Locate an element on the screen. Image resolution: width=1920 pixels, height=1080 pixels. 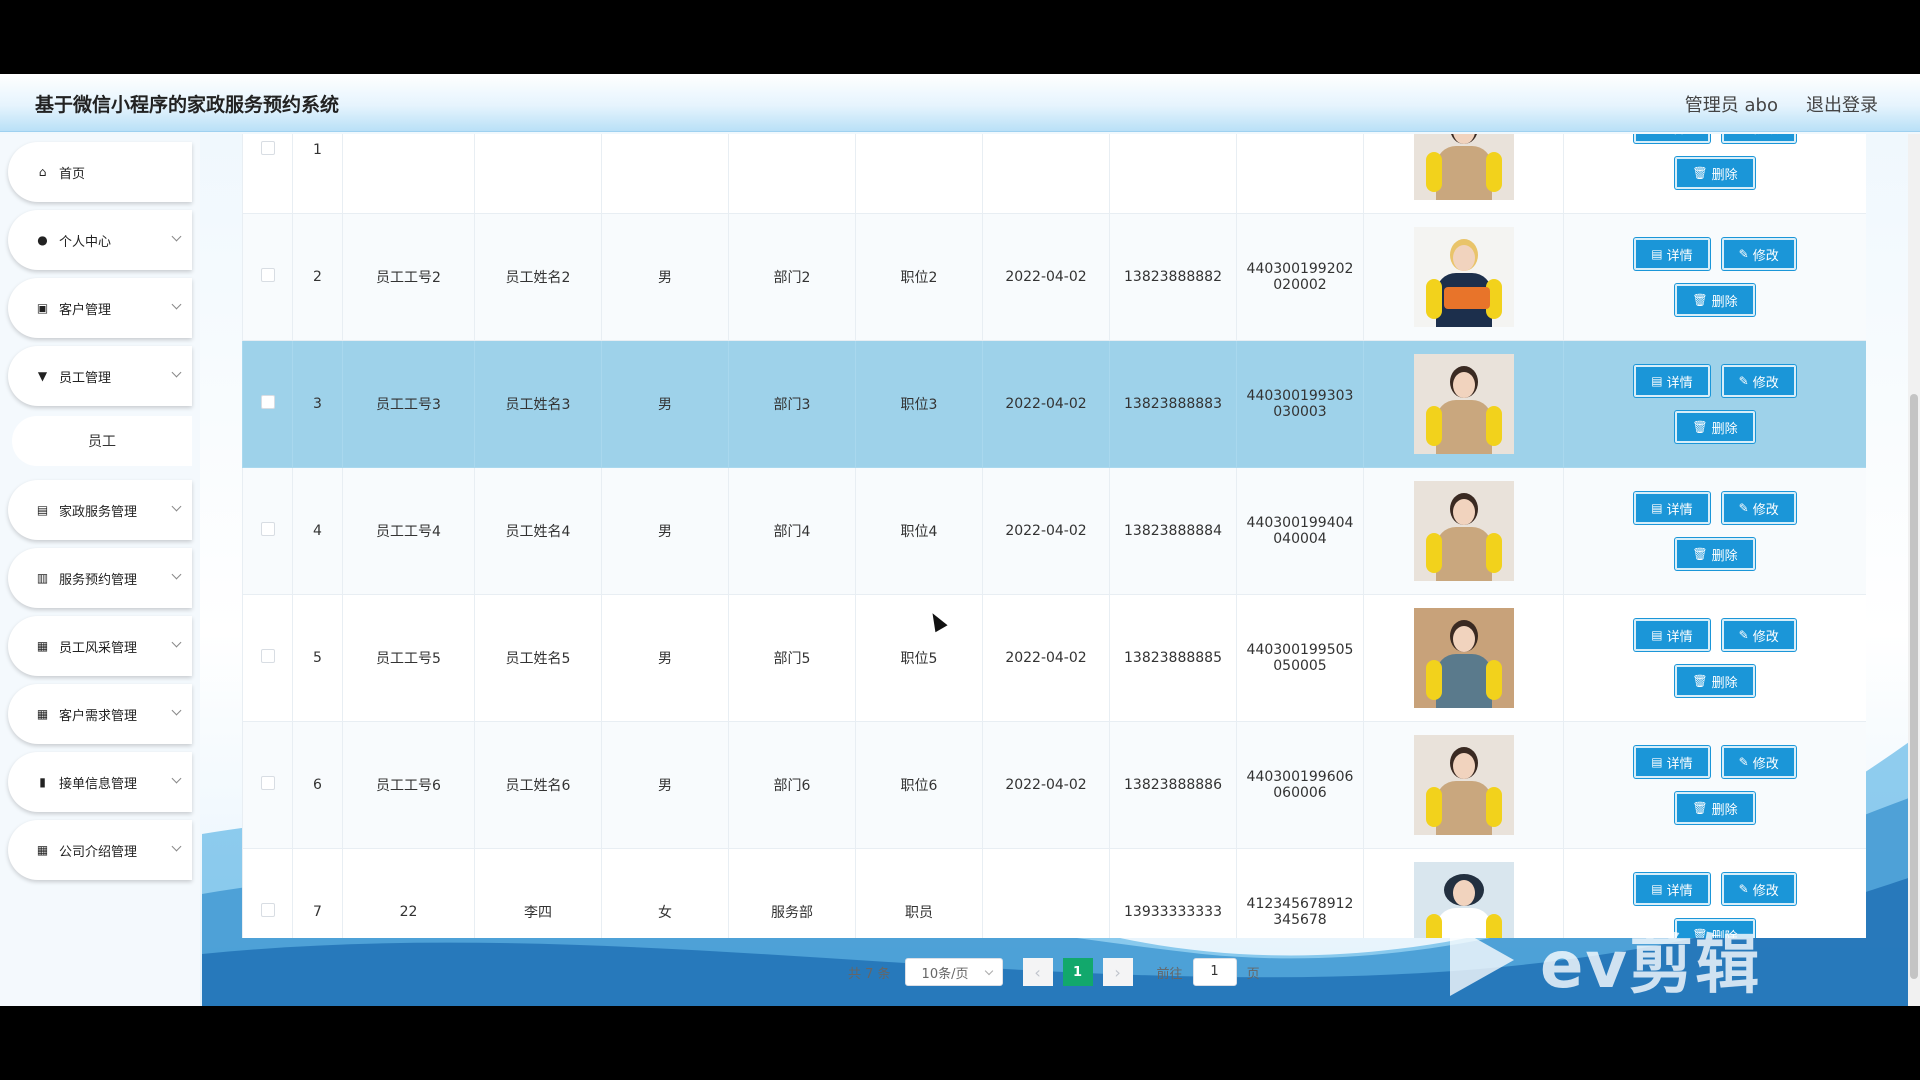
department-cell is located at coordinates (792, 174).